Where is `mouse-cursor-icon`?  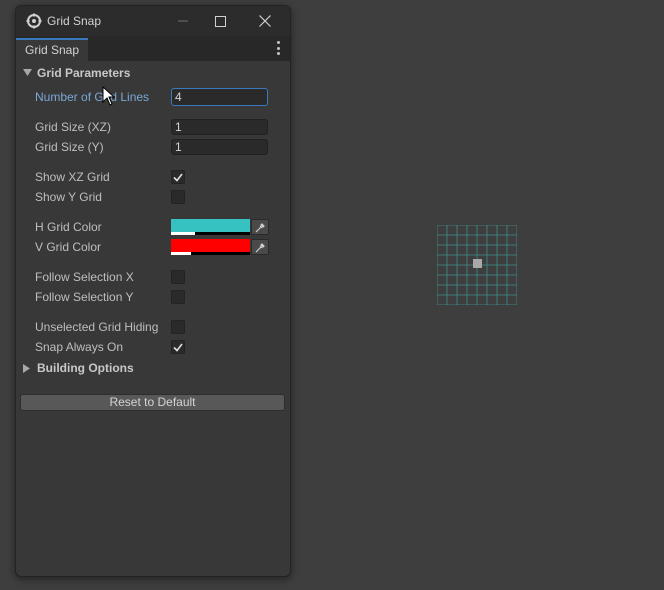
mouse-cursor-icon is located at coordinates (109, 96).